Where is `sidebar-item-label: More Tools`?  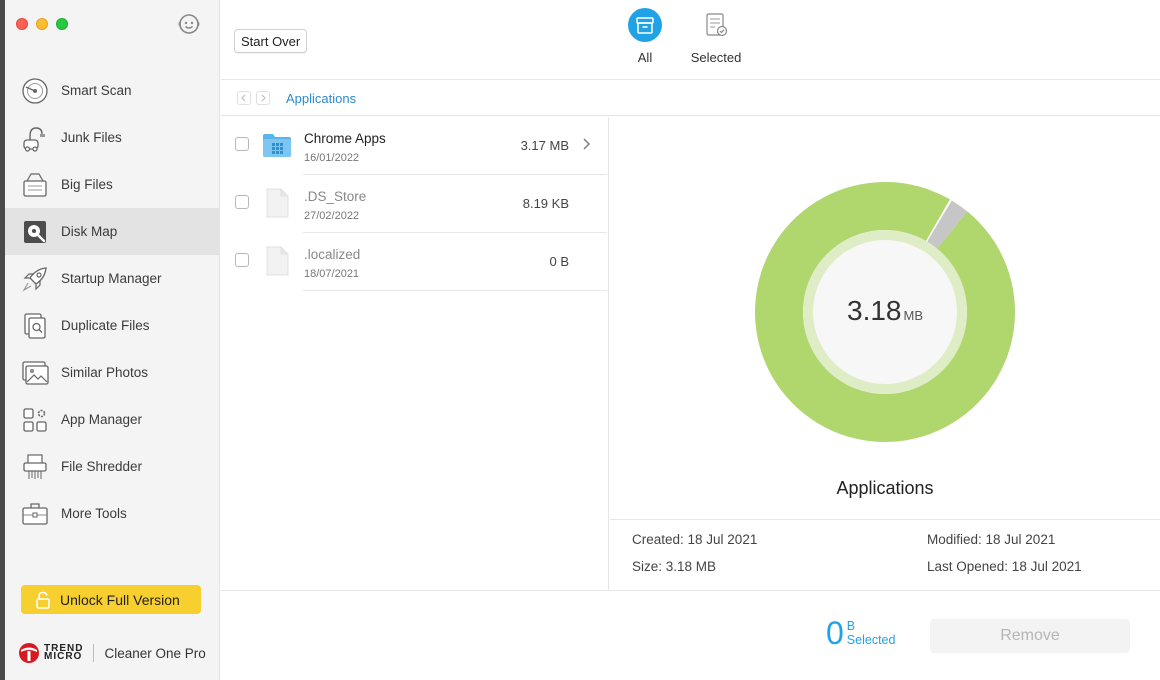
sidebar-item-label: More Tools is located at coordinates (94, 513).